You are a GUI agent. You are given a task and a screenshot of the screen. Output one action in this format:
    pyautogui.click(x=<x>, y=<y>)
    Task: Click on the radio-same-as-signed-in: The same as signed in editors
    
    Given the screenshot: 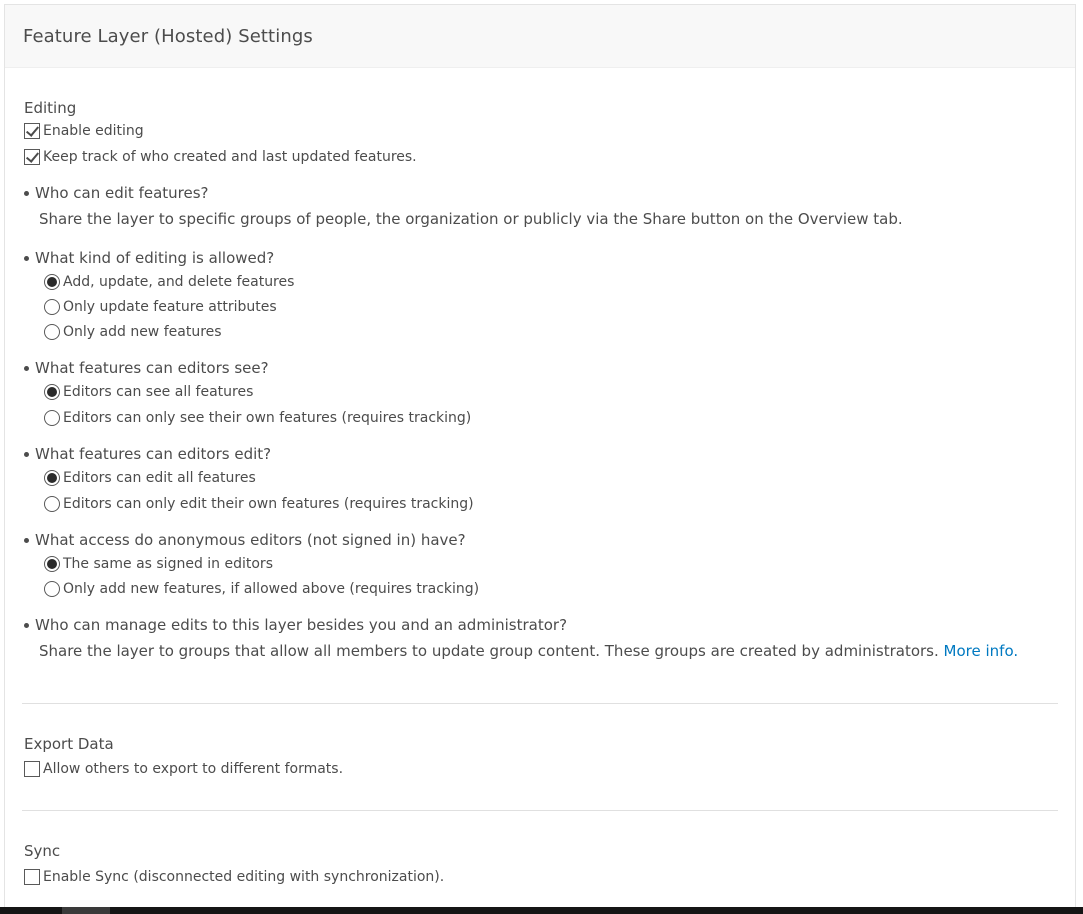 What is the action you would take?
    pyautogui.click(x=551, y=564)
    